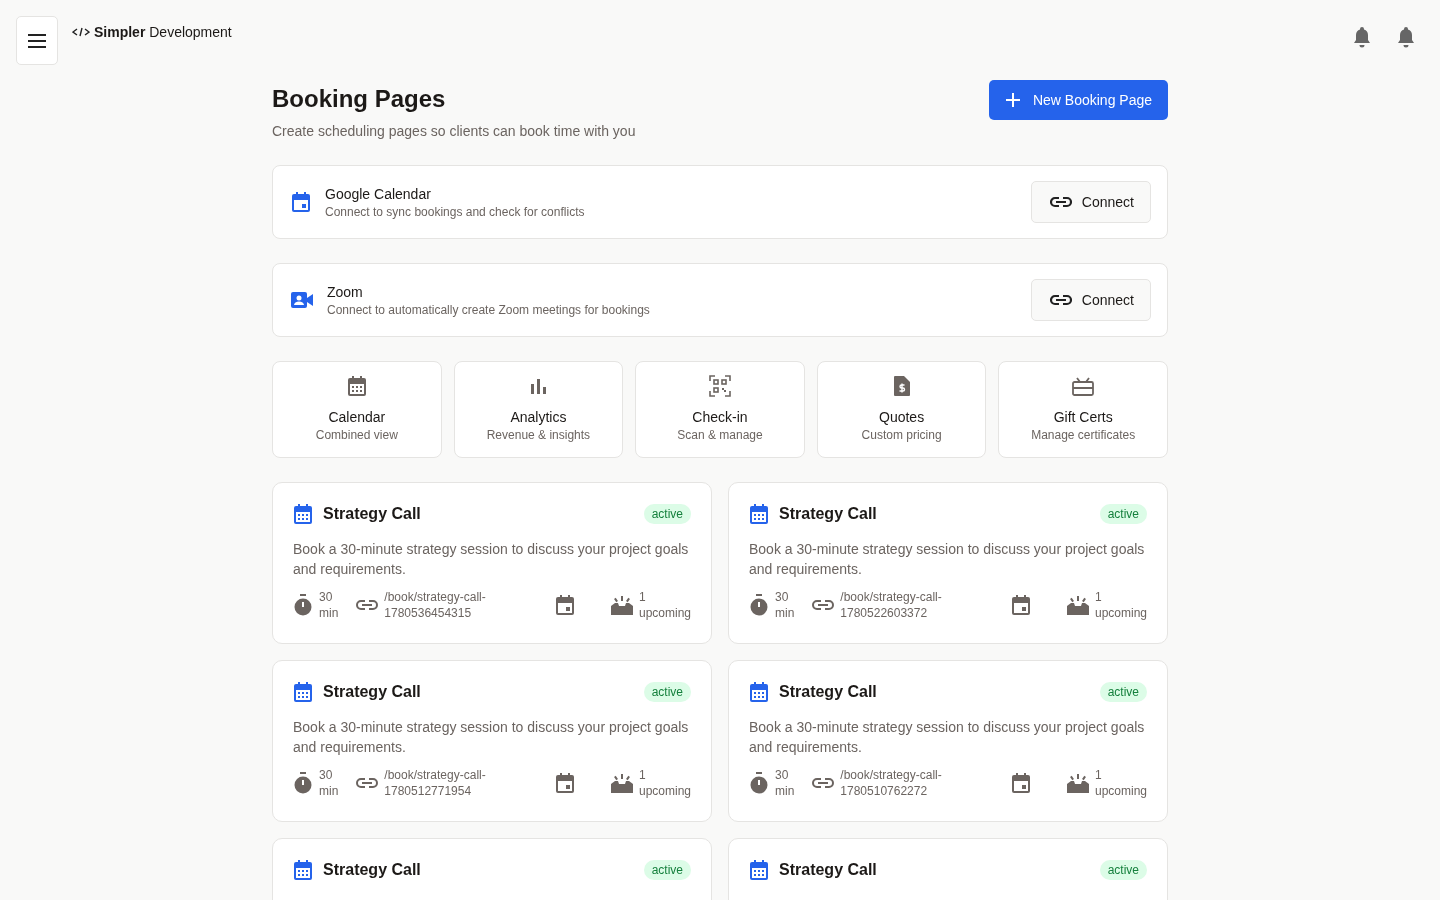  Describe the element at coordinates (891, 605) in the screenshot. I see `booking-link: /book/strategy-call- 1780522603372` at that location.